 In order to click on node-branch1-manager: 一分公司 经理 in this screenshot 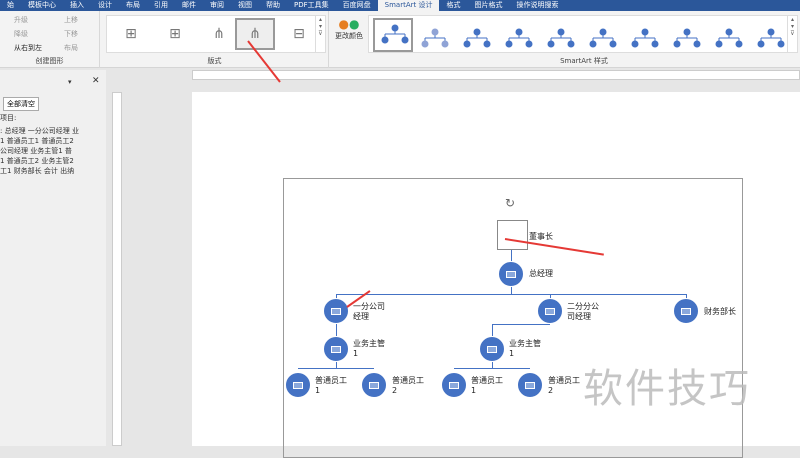, I will do `click(369, 312)`.